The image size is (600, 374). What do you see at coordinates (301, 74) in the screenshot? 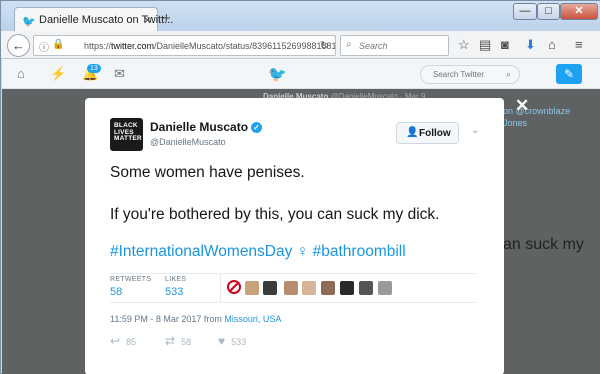
I see `twitter-nav-bar: ⌂ ⚡ 🔔 13 ✉ 🐦 Search Twitter ⌕ ✎` at bounding box center [301, 74].